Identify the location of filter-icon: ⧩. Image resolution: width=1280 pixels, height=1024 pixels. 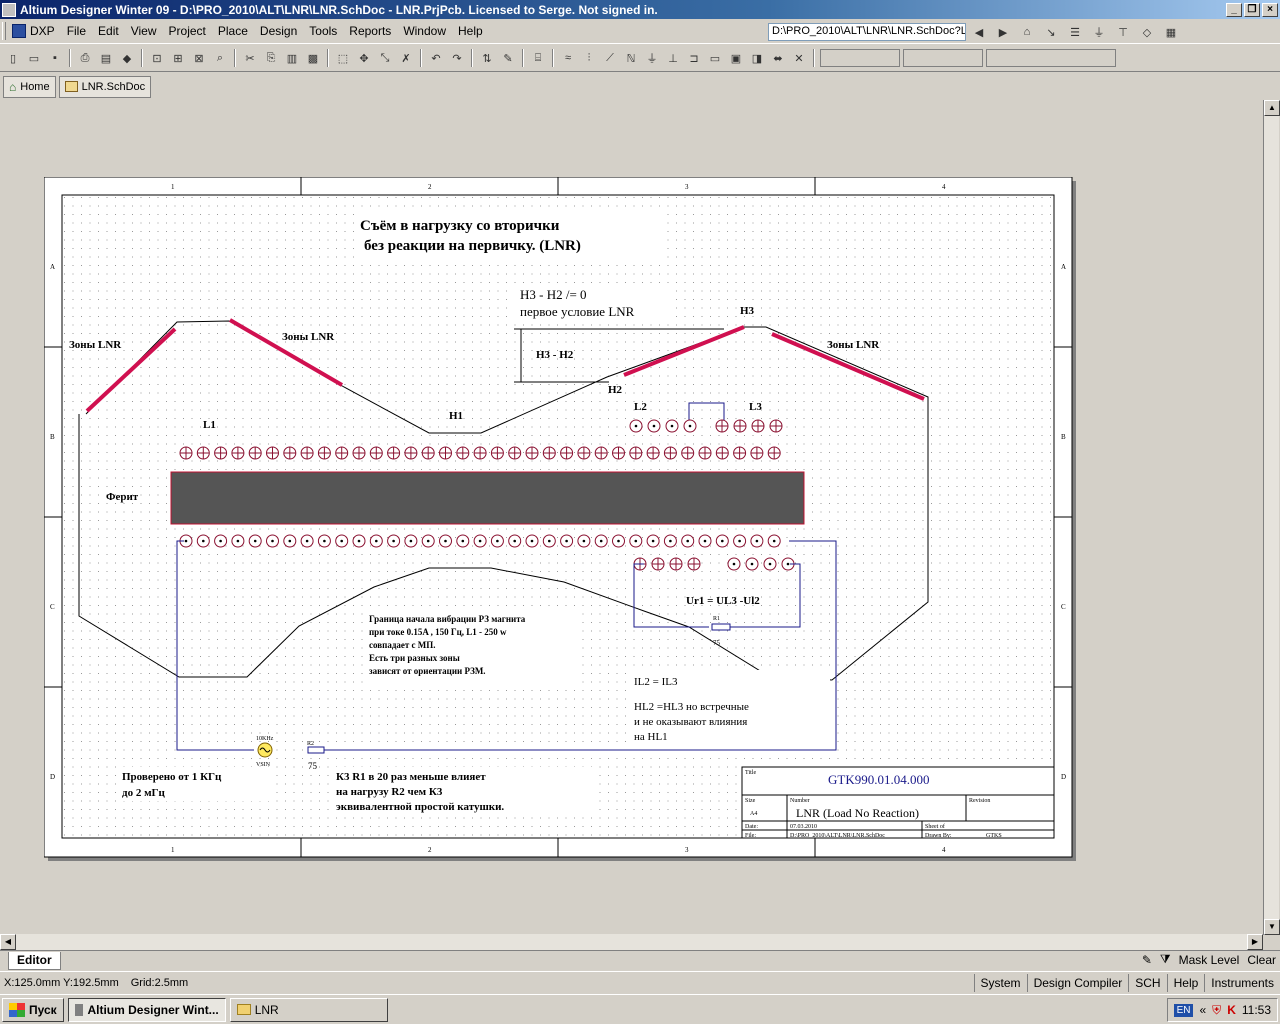
(1165, 959).